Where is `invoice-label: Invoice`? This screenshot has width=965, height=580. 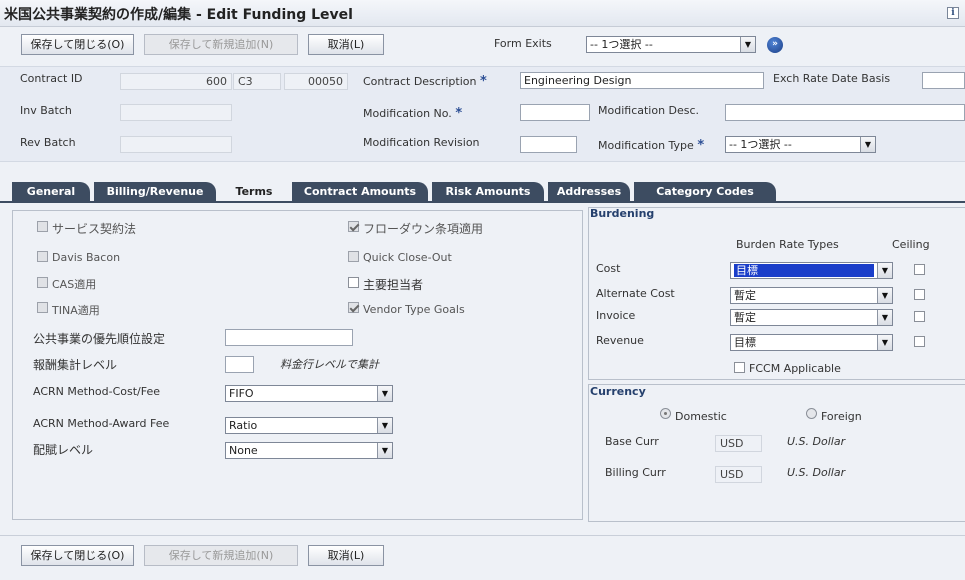
invoice-label: Invoice is located at coordinates (616, 315).